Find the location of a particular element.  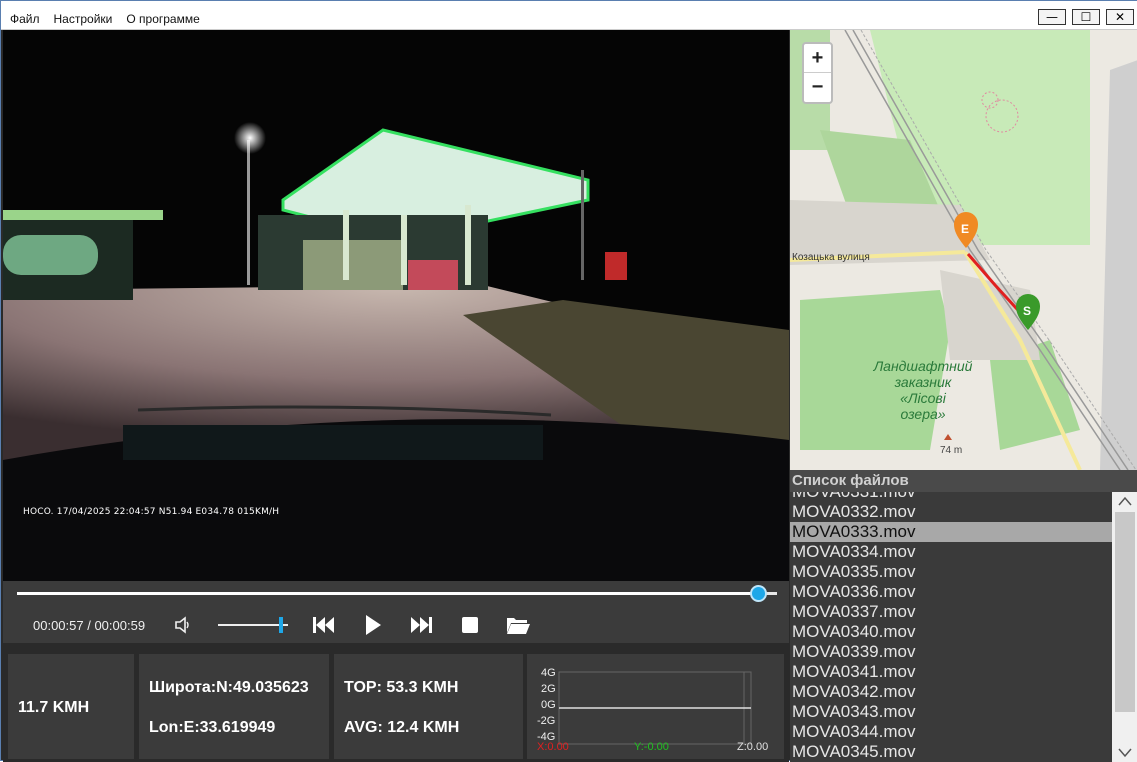

skip-forward-icon is located at coordinates (421, 625).